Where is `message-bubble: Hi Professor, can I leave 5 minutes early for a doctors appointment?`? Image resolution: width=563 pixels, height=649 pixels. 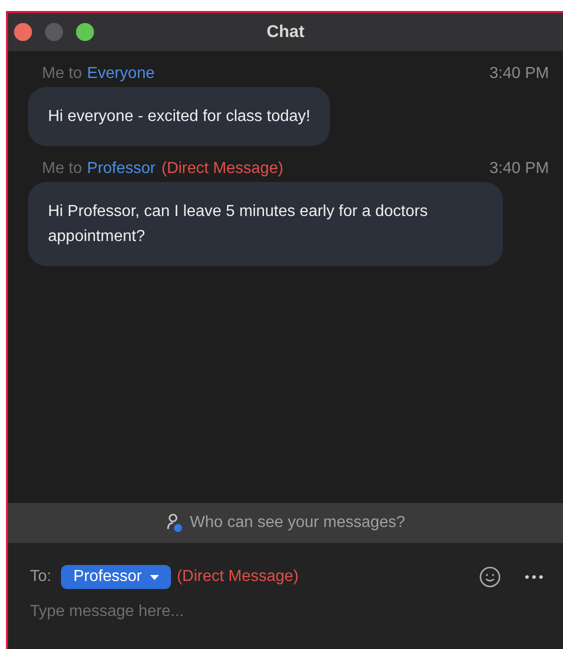 message-bubble: Hi Professor, can I leave 5 minutes early for a doctors appointment? is located at coordinates (265, 224).